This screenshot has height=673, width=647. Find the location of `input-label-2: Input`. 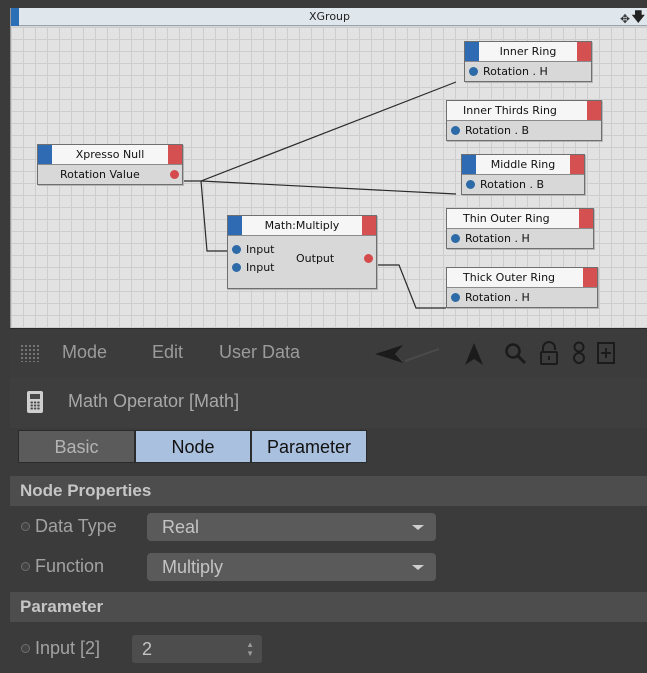

input-label-2: Input is located at coordinates (260, 267).